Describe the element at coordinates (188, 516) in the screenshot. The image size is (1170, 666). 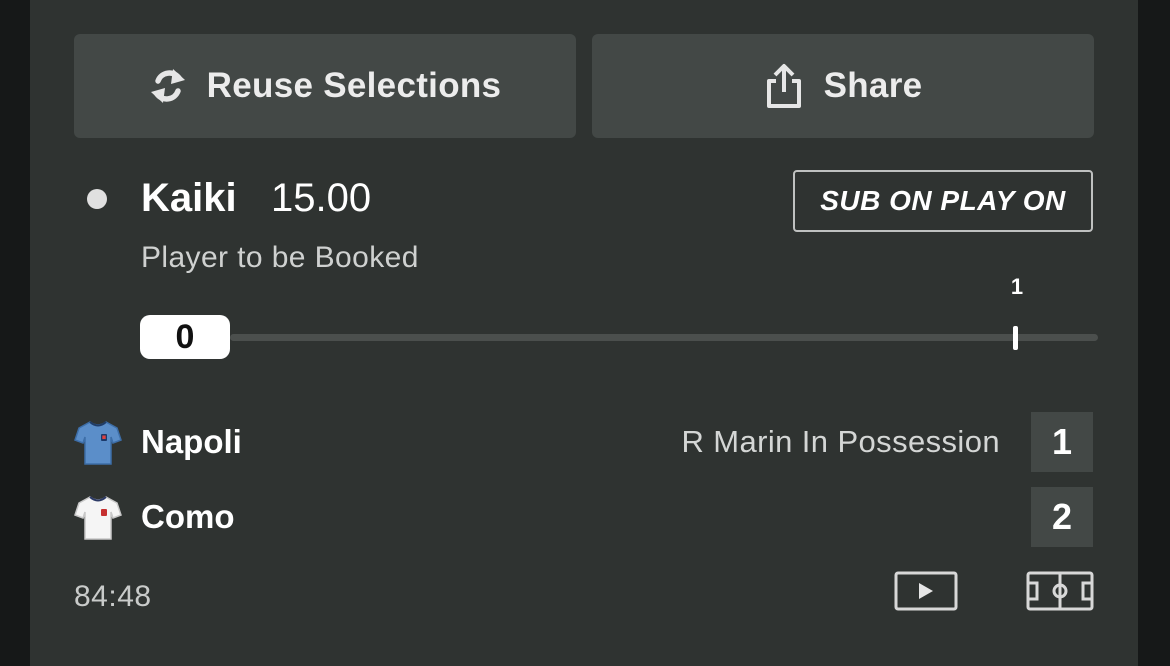
I see `away-team-name: Como` at that location.